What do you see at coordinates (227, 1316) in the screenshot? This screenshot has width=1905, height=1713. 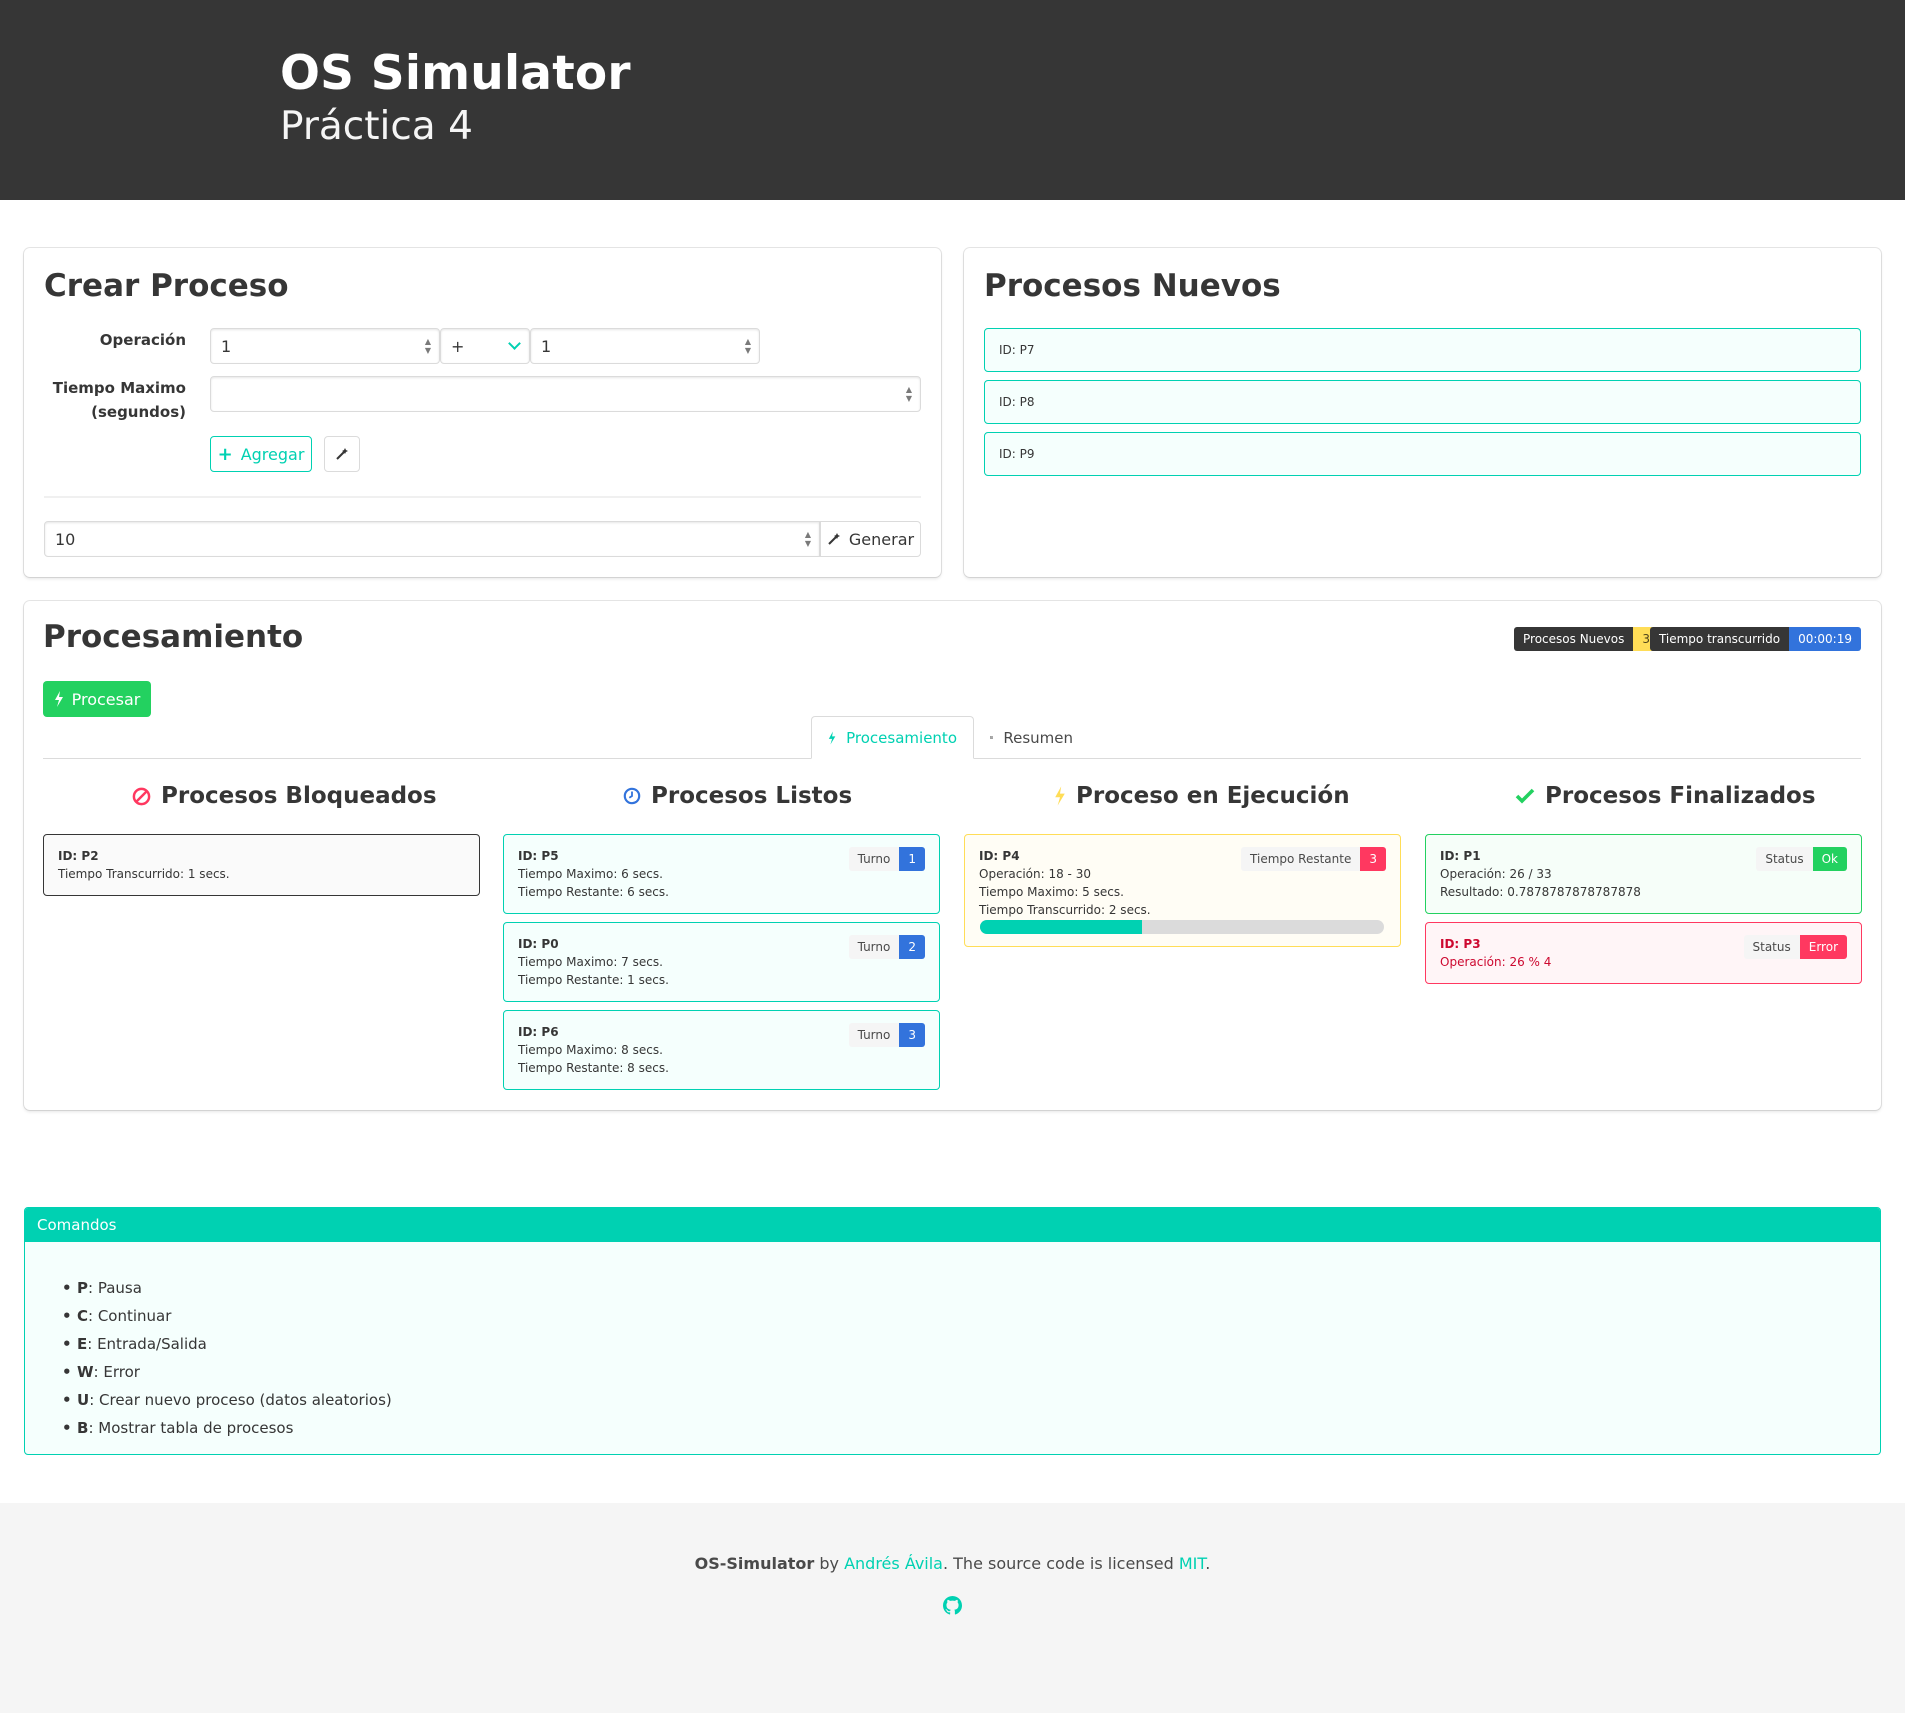 I see `list-item: C: Continuar` at bounding box center [227, 1316].